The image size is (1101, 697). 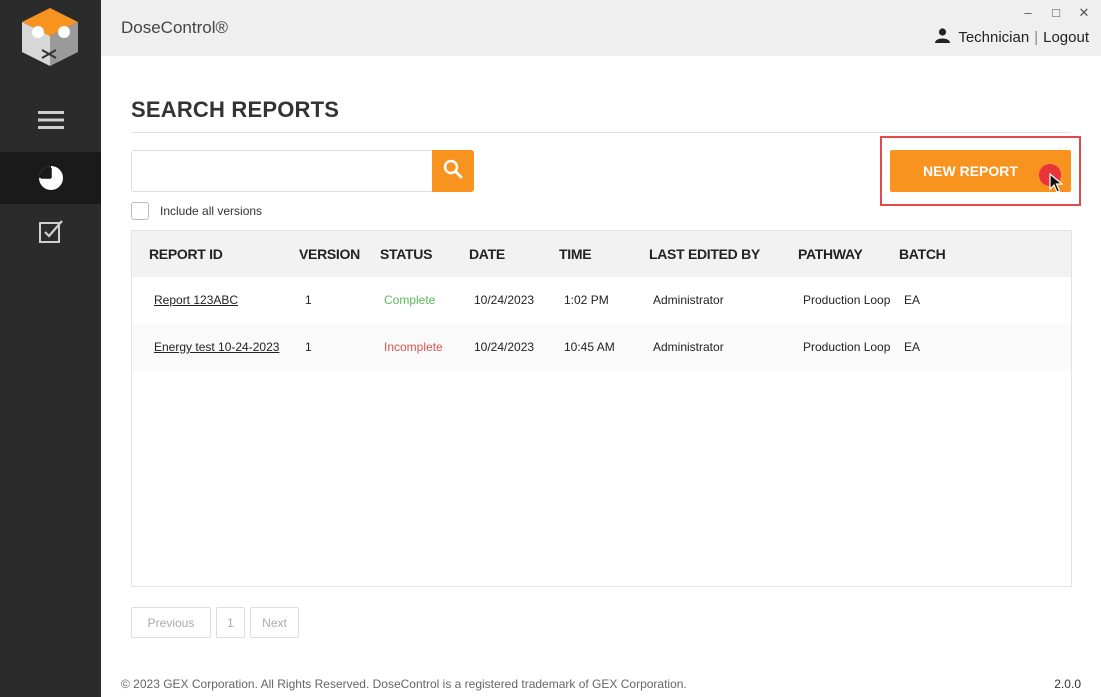 What do you see at coordinates (230, 622) in the screenshot?
I see `page-1-button: 1` at bounding box center [230, 622].